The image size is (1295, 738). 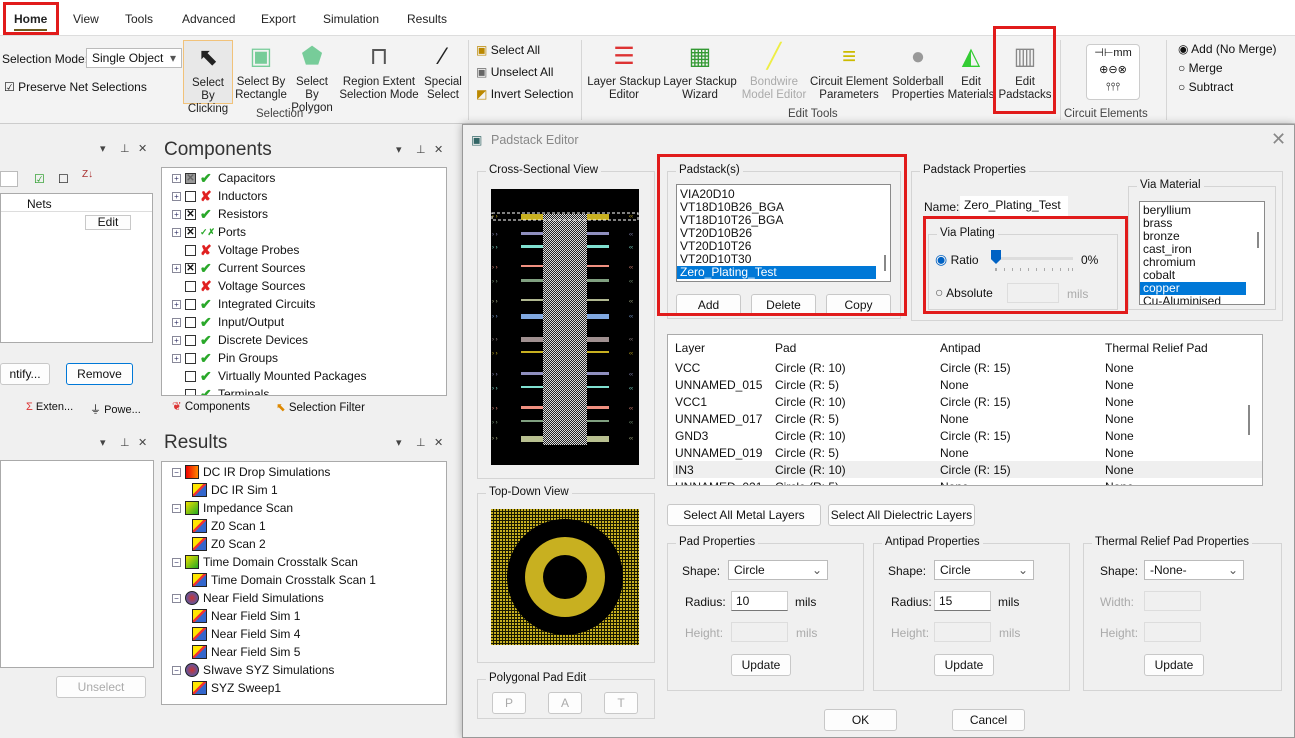 What do you see at coordinates (220, 390) in the screenshot?
I see `tree-item: ✔ Terminals` at bounding box center [220, 390].